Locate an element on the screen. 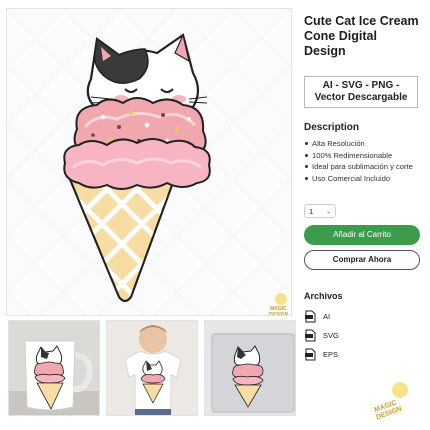 The height and width of the screenshot is (430, 430). quantity-value: 1 is located at coordinates (311, 211).